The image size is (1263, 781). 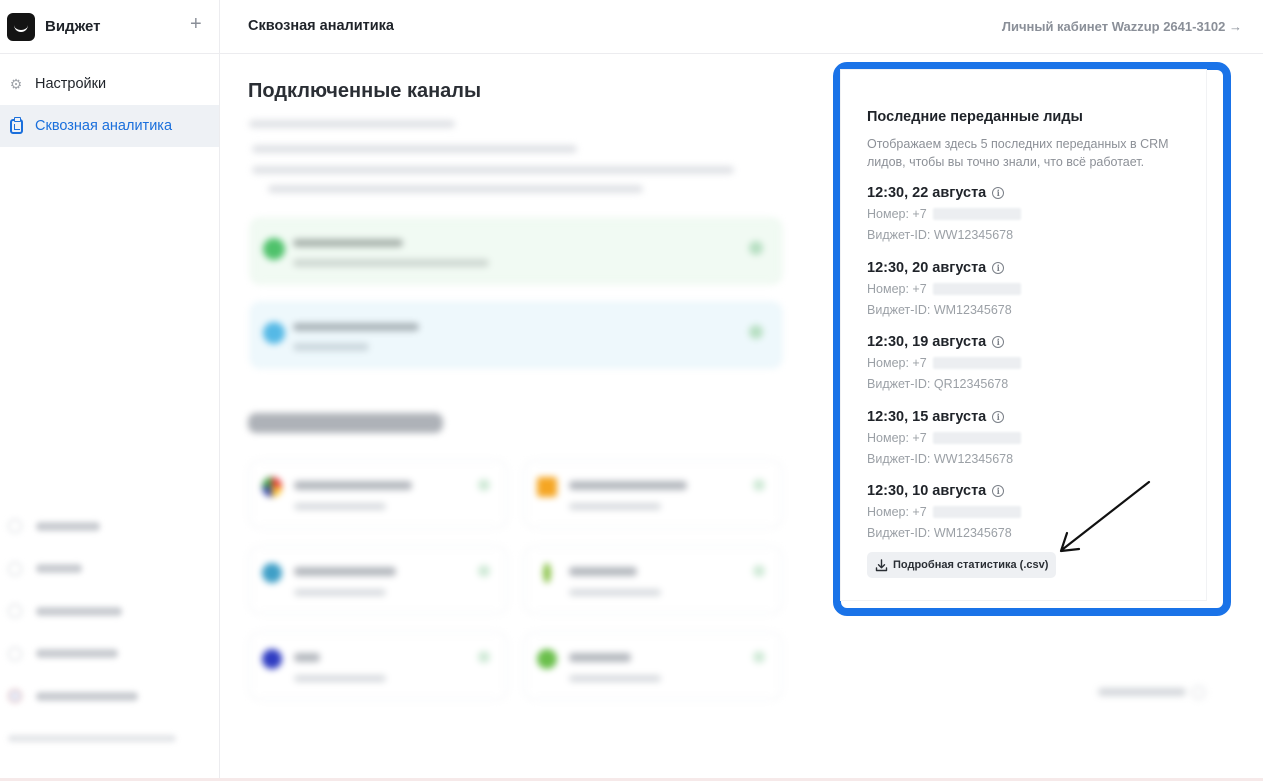 I want to click on channels-title: Подключенные каналы, so click(x=365, y=91).